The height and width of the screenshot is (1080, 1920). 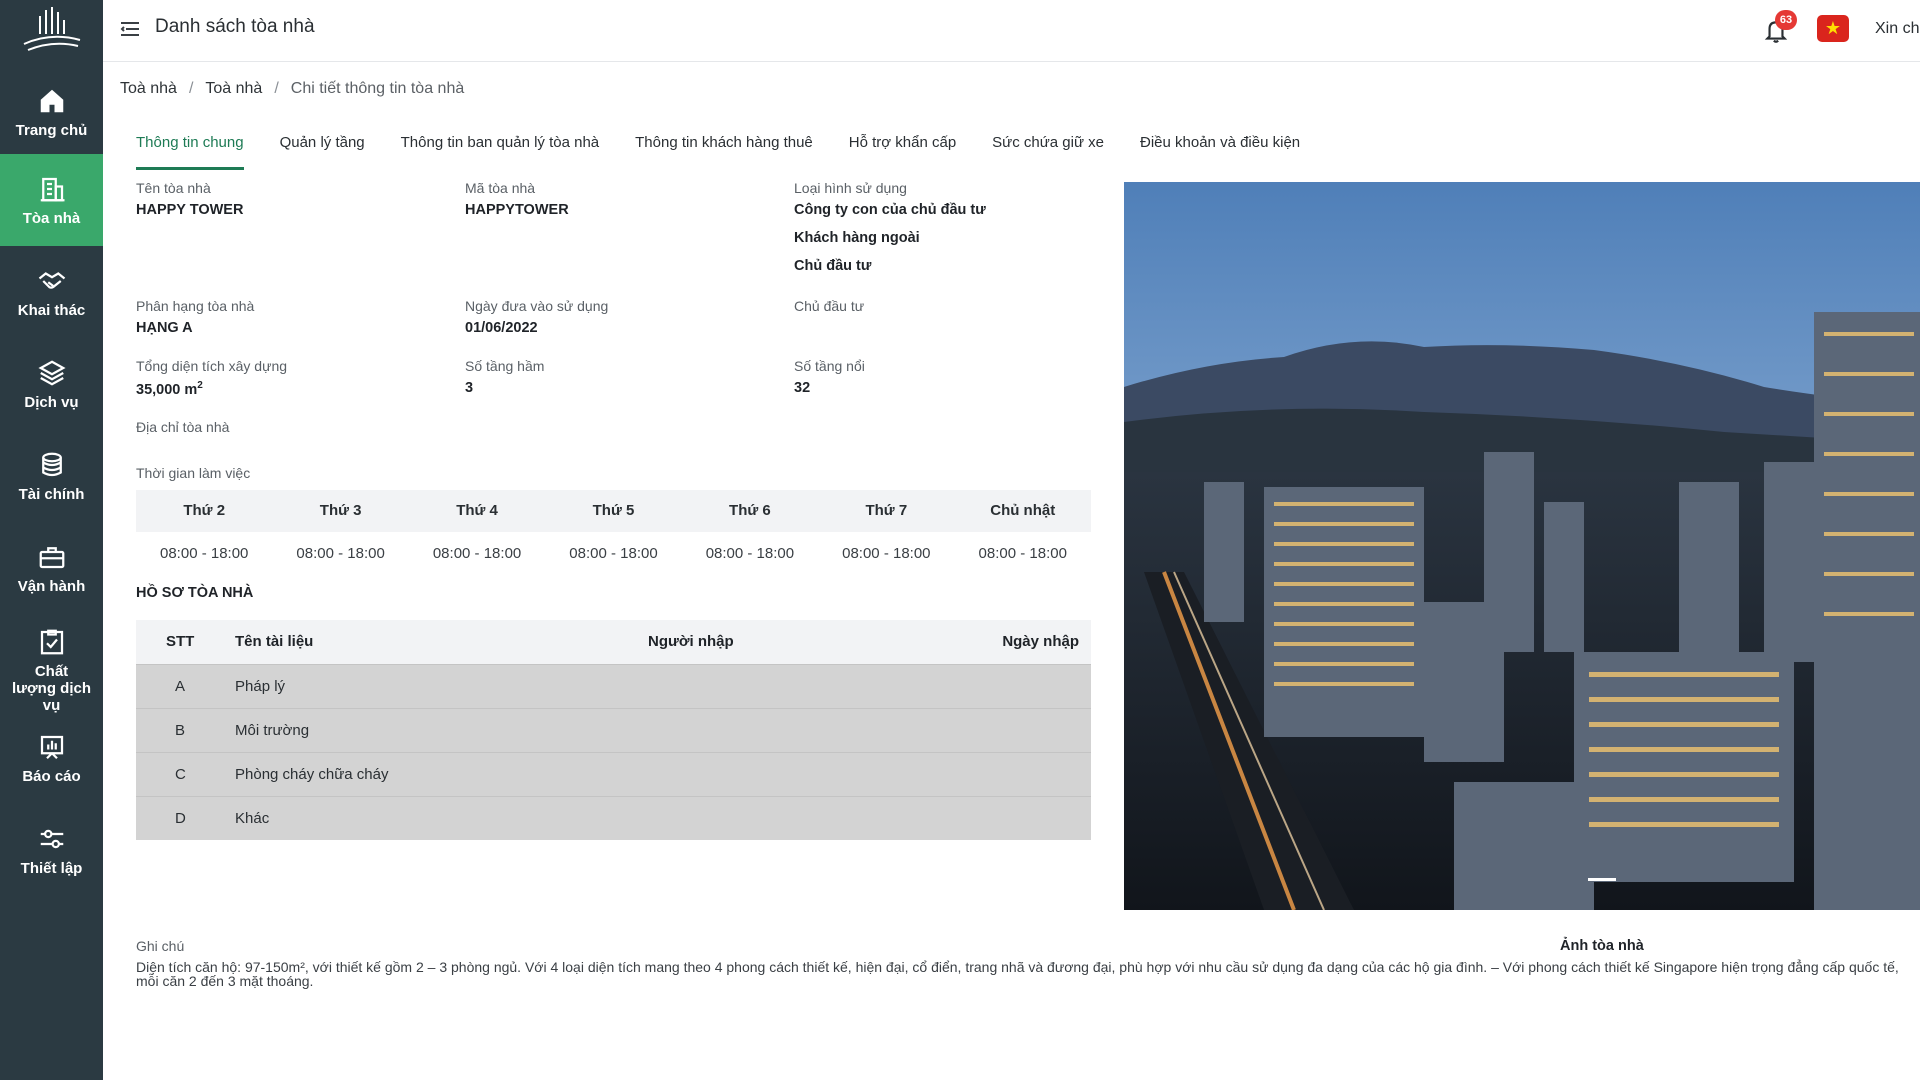 I want to click on sidebar-item-operation: Vận hành, so click(x=51, y=568).